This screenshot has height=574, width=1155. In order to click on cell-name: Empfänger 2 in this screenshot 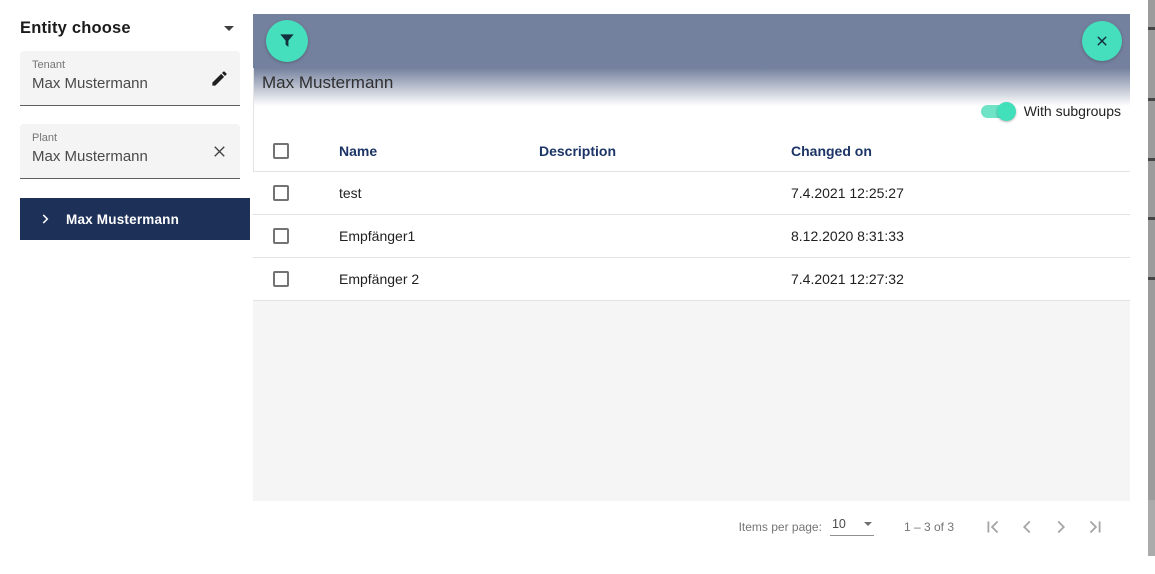, I will do `click(379, 279)`.